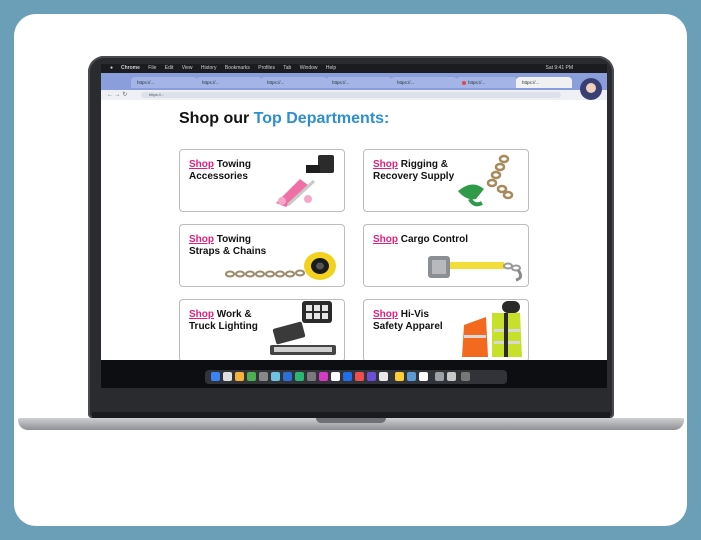 The image size is (701, 540). What do you see at coordinates (187, 68) in the screenshot?
I see `menu-view: View` at bounding box center [187, 68].